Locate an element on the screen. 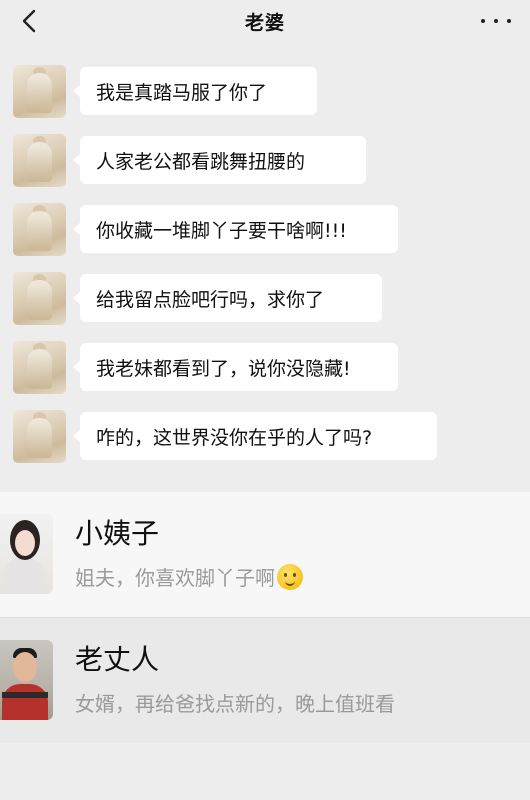 This screenshot has height=800, width=530. message-bubble: 我是真踏马服了你了 is located at coordinates (195, 91).